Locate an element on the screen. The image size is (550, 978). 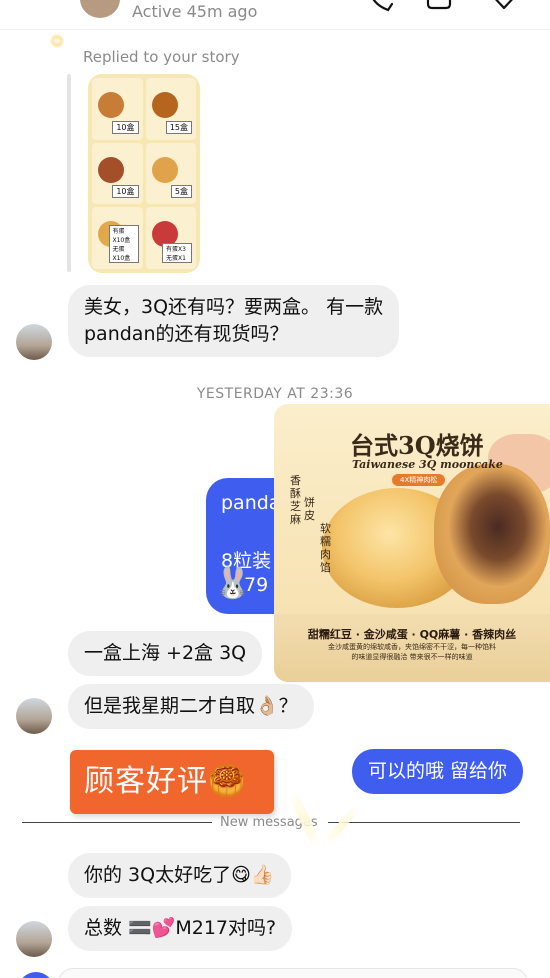
timestamp: YESTERDAY AT 23:36 is located at coordinates (275, 394).